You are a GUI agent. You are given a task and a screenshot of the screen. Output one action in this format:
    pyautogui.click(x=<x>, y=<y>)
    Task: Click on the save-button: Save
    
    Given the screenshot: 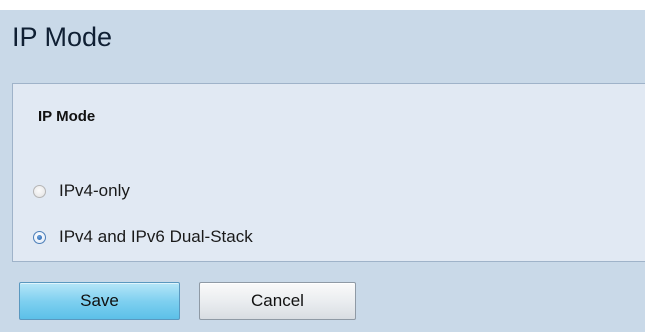 What is the action you would take?
    pyautogui.click(x=99, y=301)
    